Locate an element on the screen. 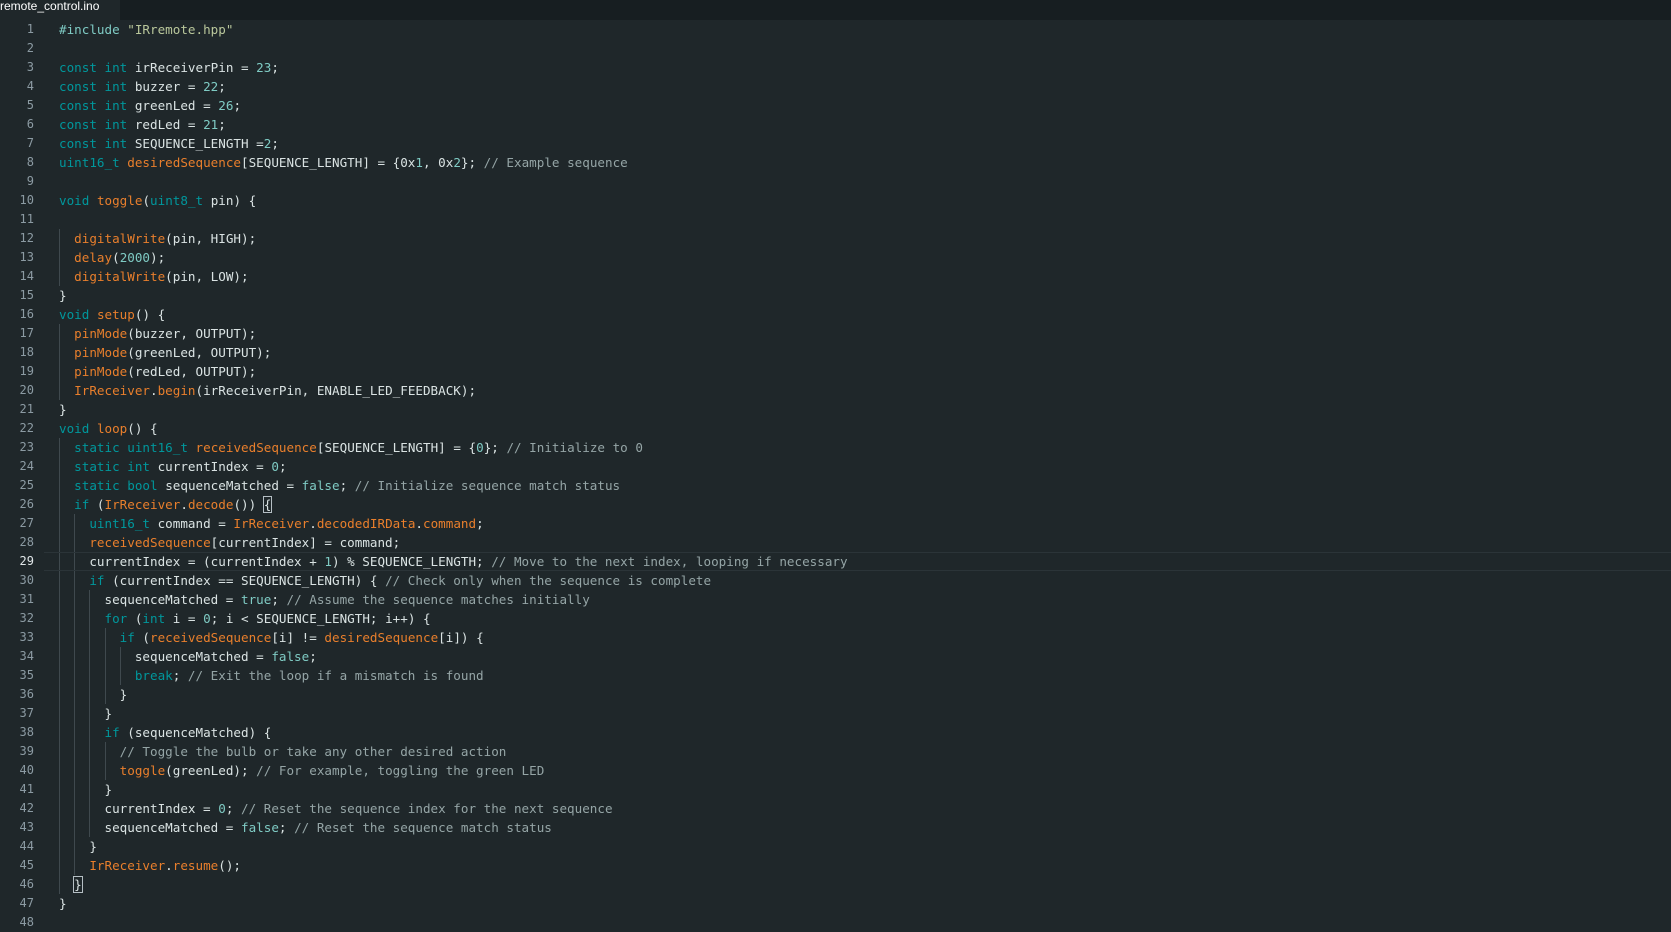 The height and width of the screenshot is (932, 1671). code-token: // Initialize to 0 is located at coordinates (574, 447).